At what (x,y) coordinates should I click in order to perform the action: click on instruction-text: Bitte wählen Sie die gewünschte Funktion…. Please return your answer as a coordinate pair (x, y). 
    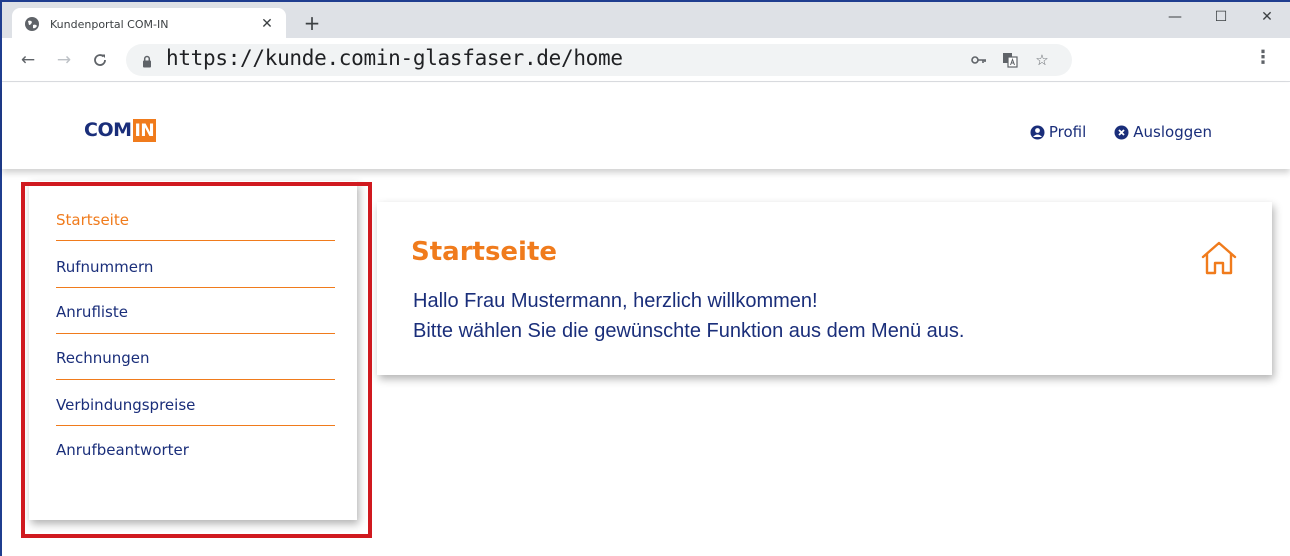
    Looking at the image, I should click on (689, 331).